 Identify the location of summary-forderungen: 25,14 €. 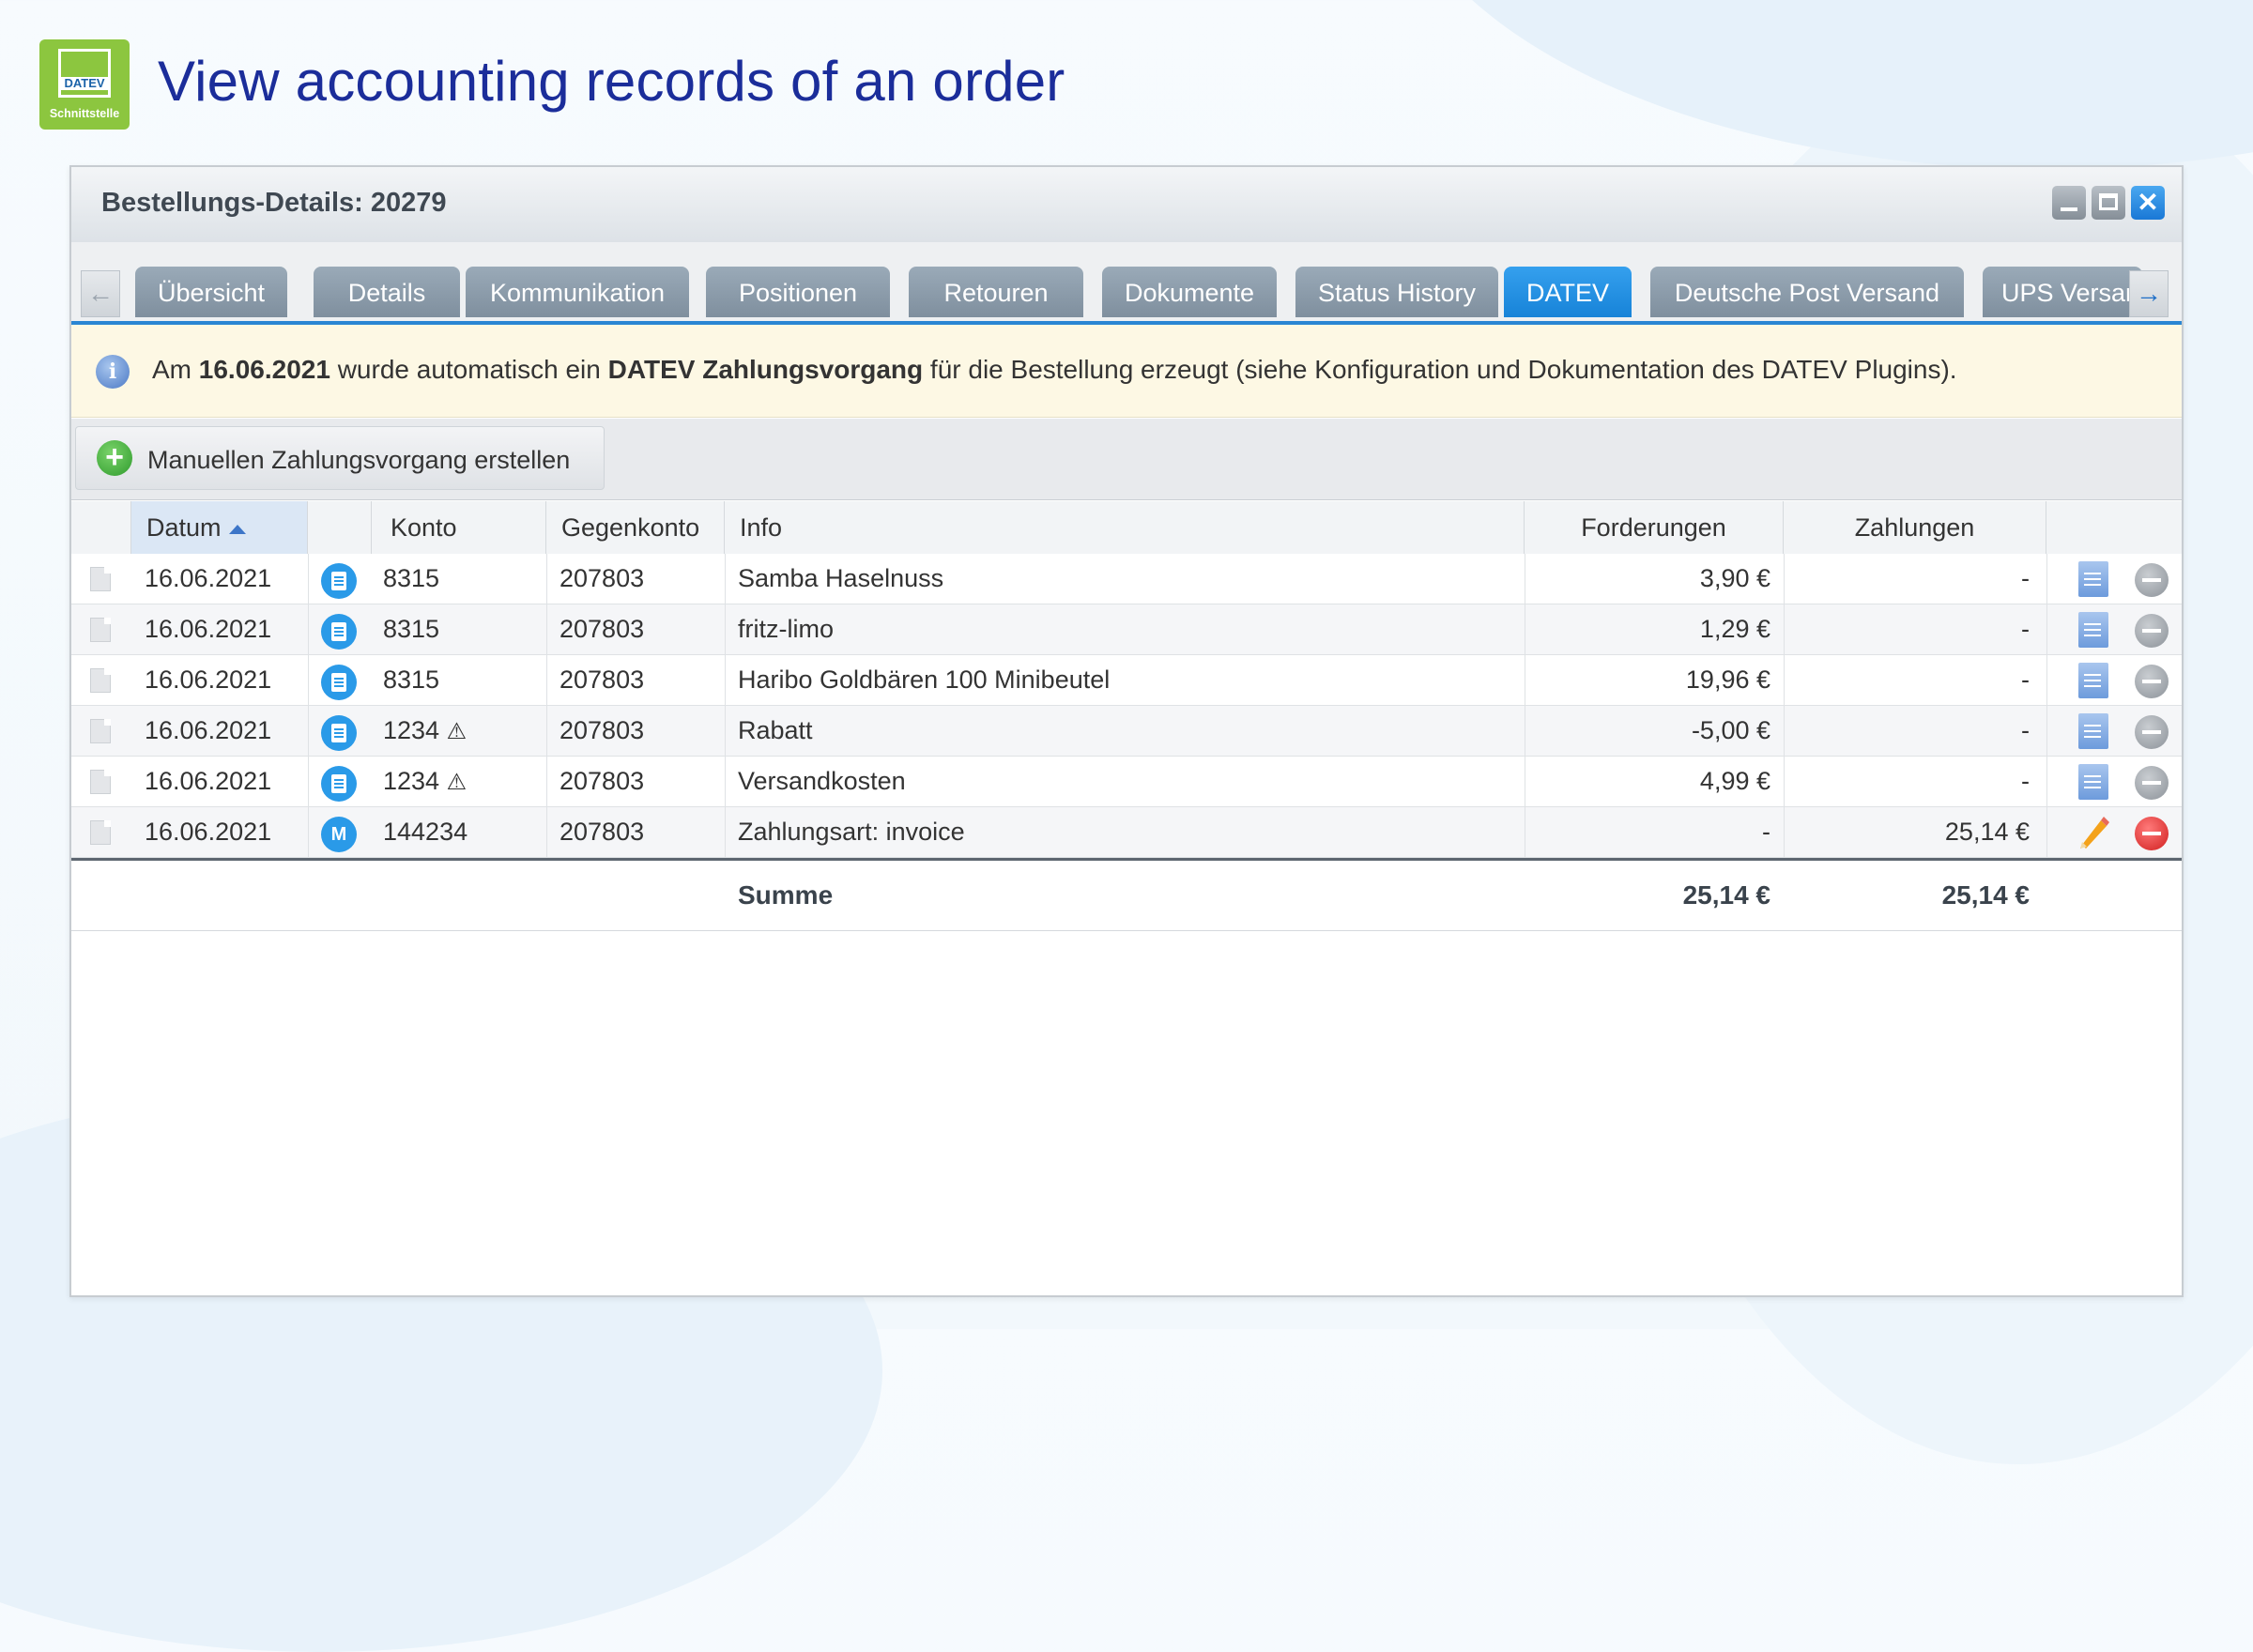
(1726, 895).